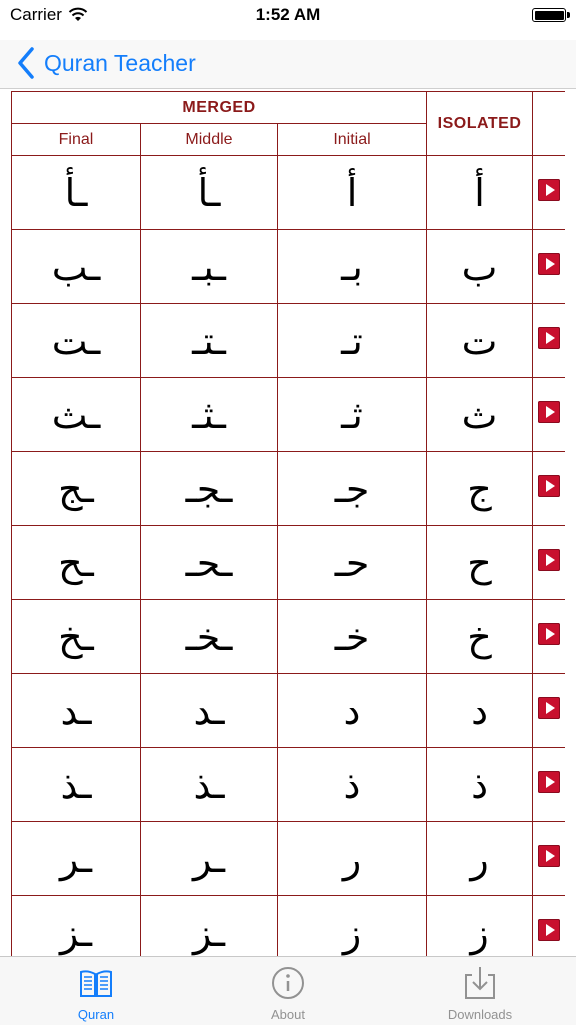  I want to click on letter-row: ـر ـر ر ر, so click(288, 858).